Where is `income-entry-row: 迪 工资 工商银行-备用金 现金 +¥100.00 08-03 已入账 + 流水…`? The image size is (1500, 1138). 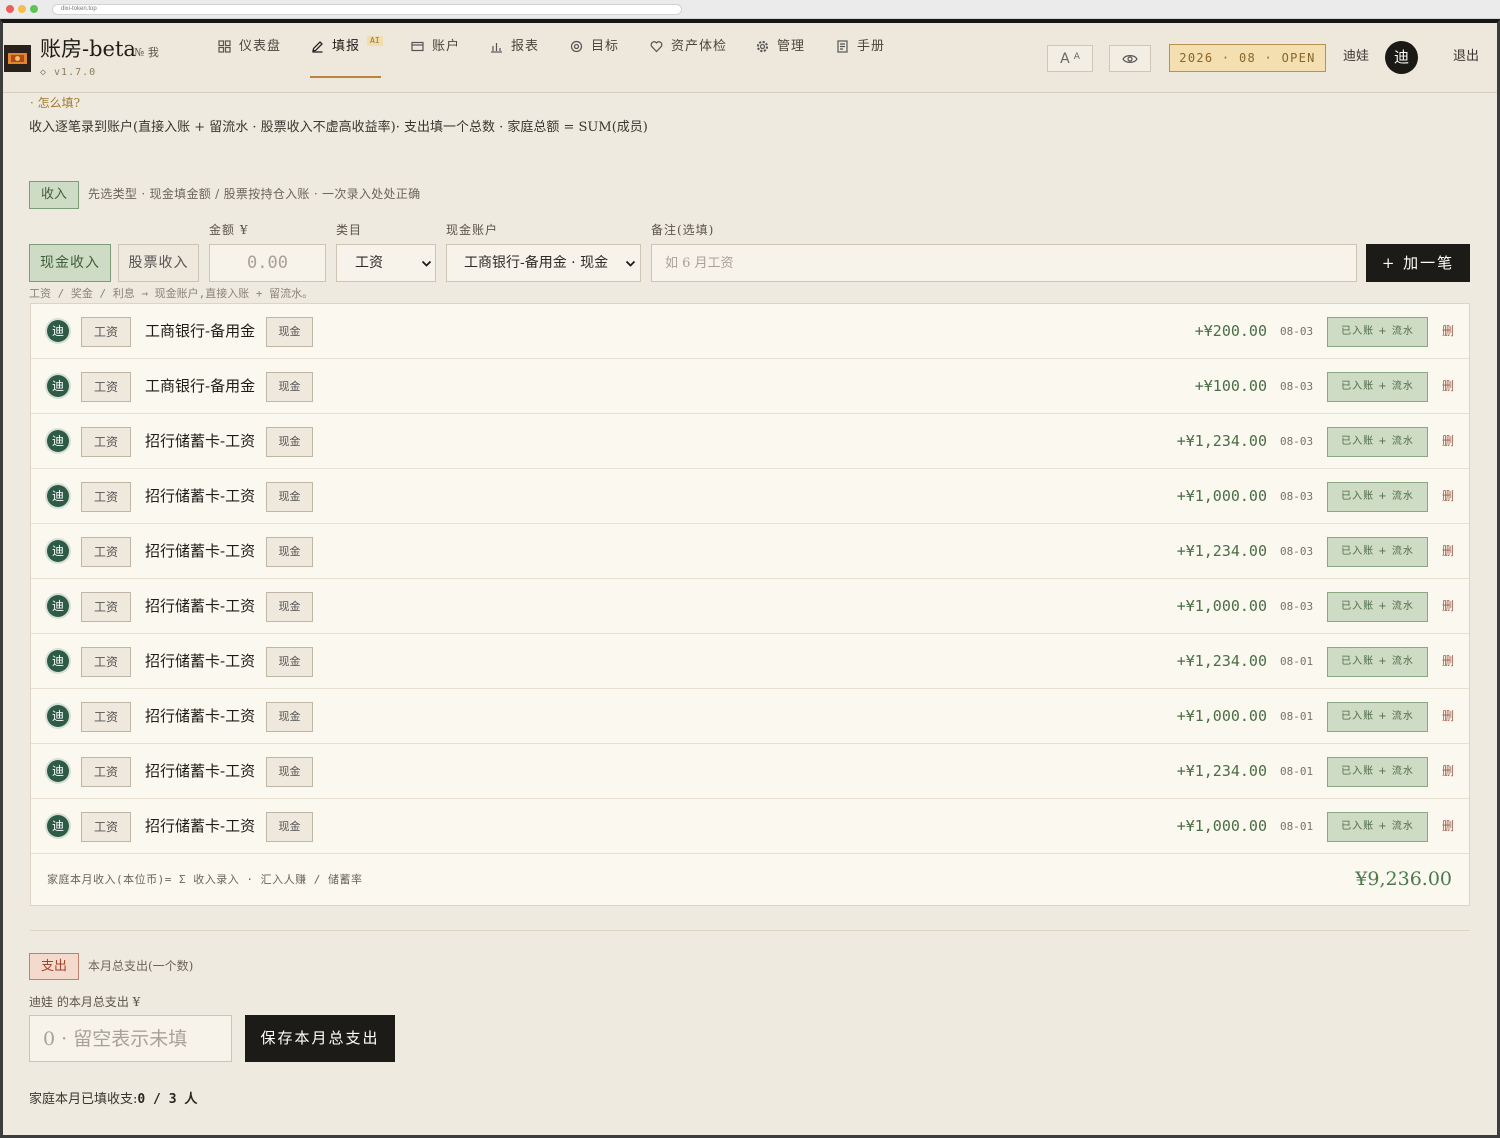 income-entry-row: 迪 工资 工商银行-备用金 现金 +¥100.00 08-03 已入账 + 流水… is located at coordinates (750, 386).